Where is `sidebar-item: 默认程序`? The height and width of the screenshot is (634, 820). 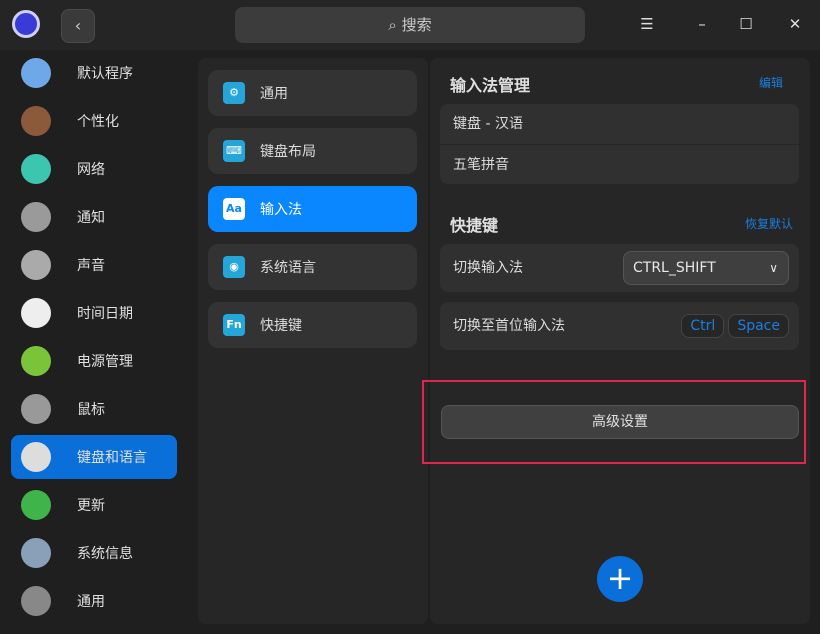 sidebar-item: 默认程序 is located at coordinates (94, 73).